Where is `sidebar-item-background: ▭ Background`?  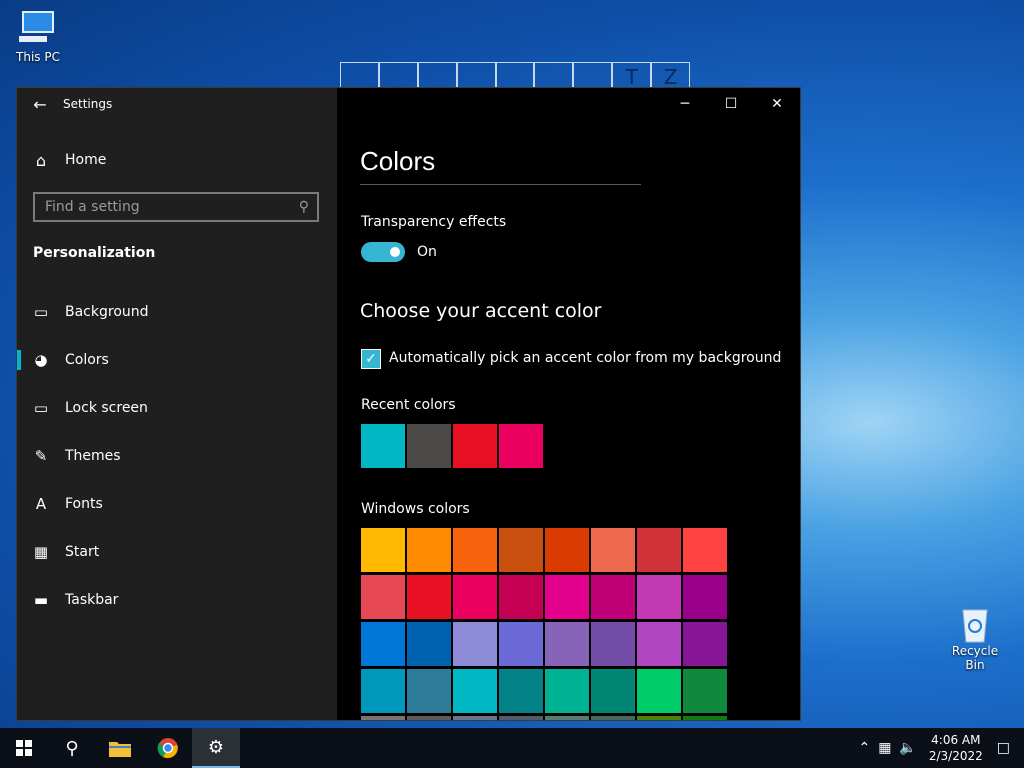 sidebar-item-background: ▭ Background is located at coordinates (177, 312).